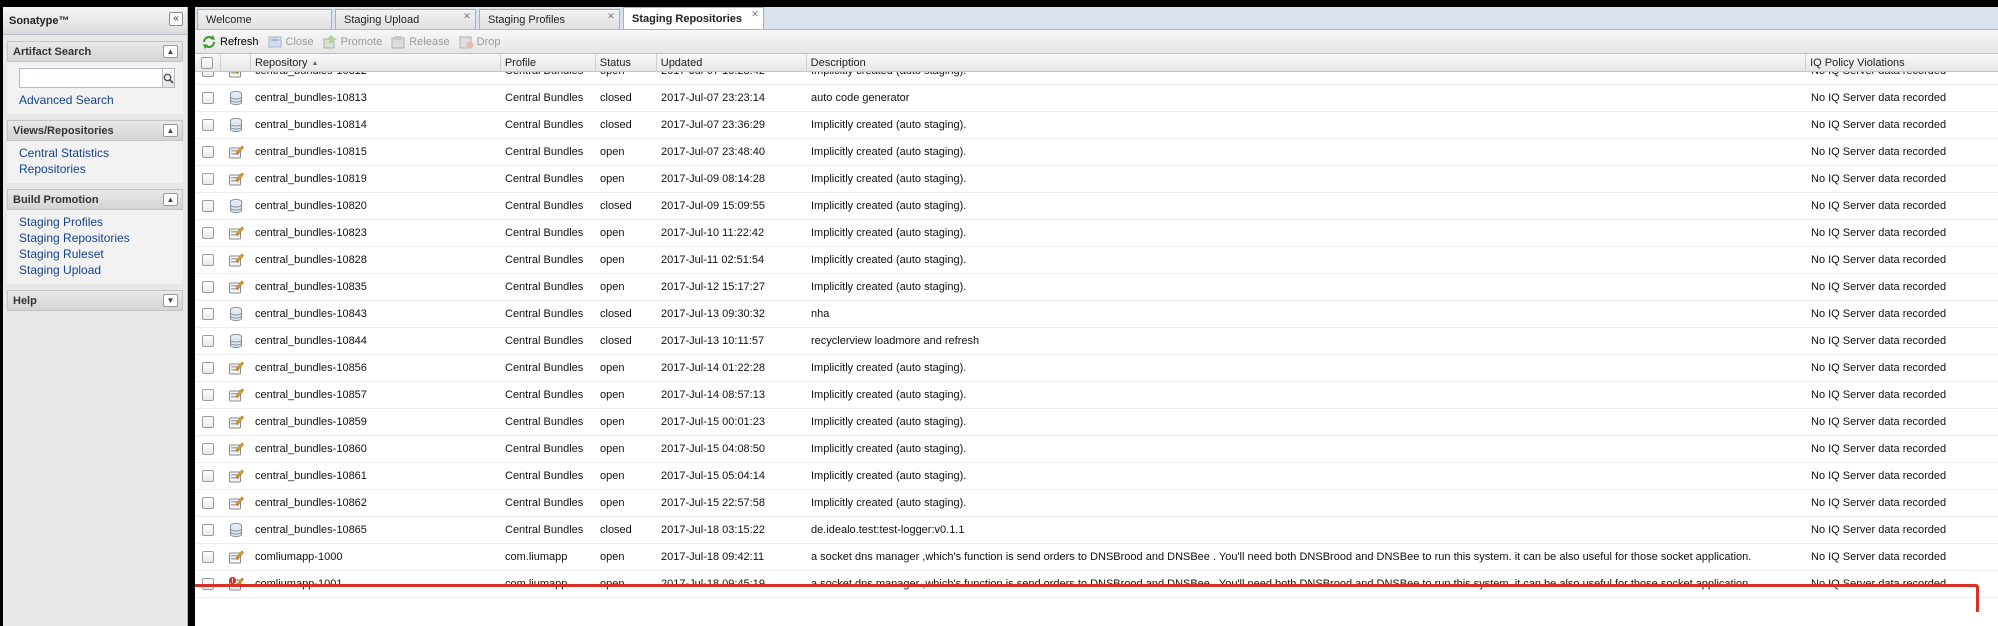 This screenshot has width=1998, height=626. What do you see at coordinates (732, 63) in the screenshot?
I see `column-header-updated: Updated` at bounding box center [732, 63].